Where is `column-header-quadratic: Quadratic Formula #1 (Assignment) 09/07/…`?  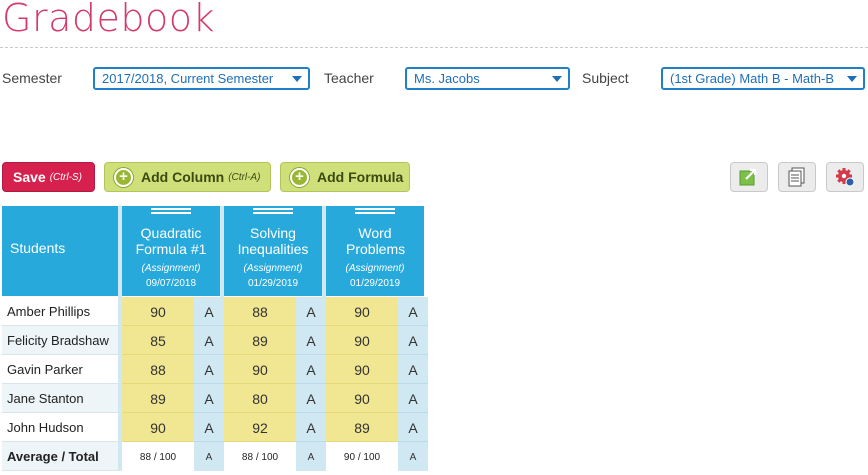 column-header-quadratic: Quadratic Formula #1 (Assignment) 09/07/… is located at coordinates (171, 251).